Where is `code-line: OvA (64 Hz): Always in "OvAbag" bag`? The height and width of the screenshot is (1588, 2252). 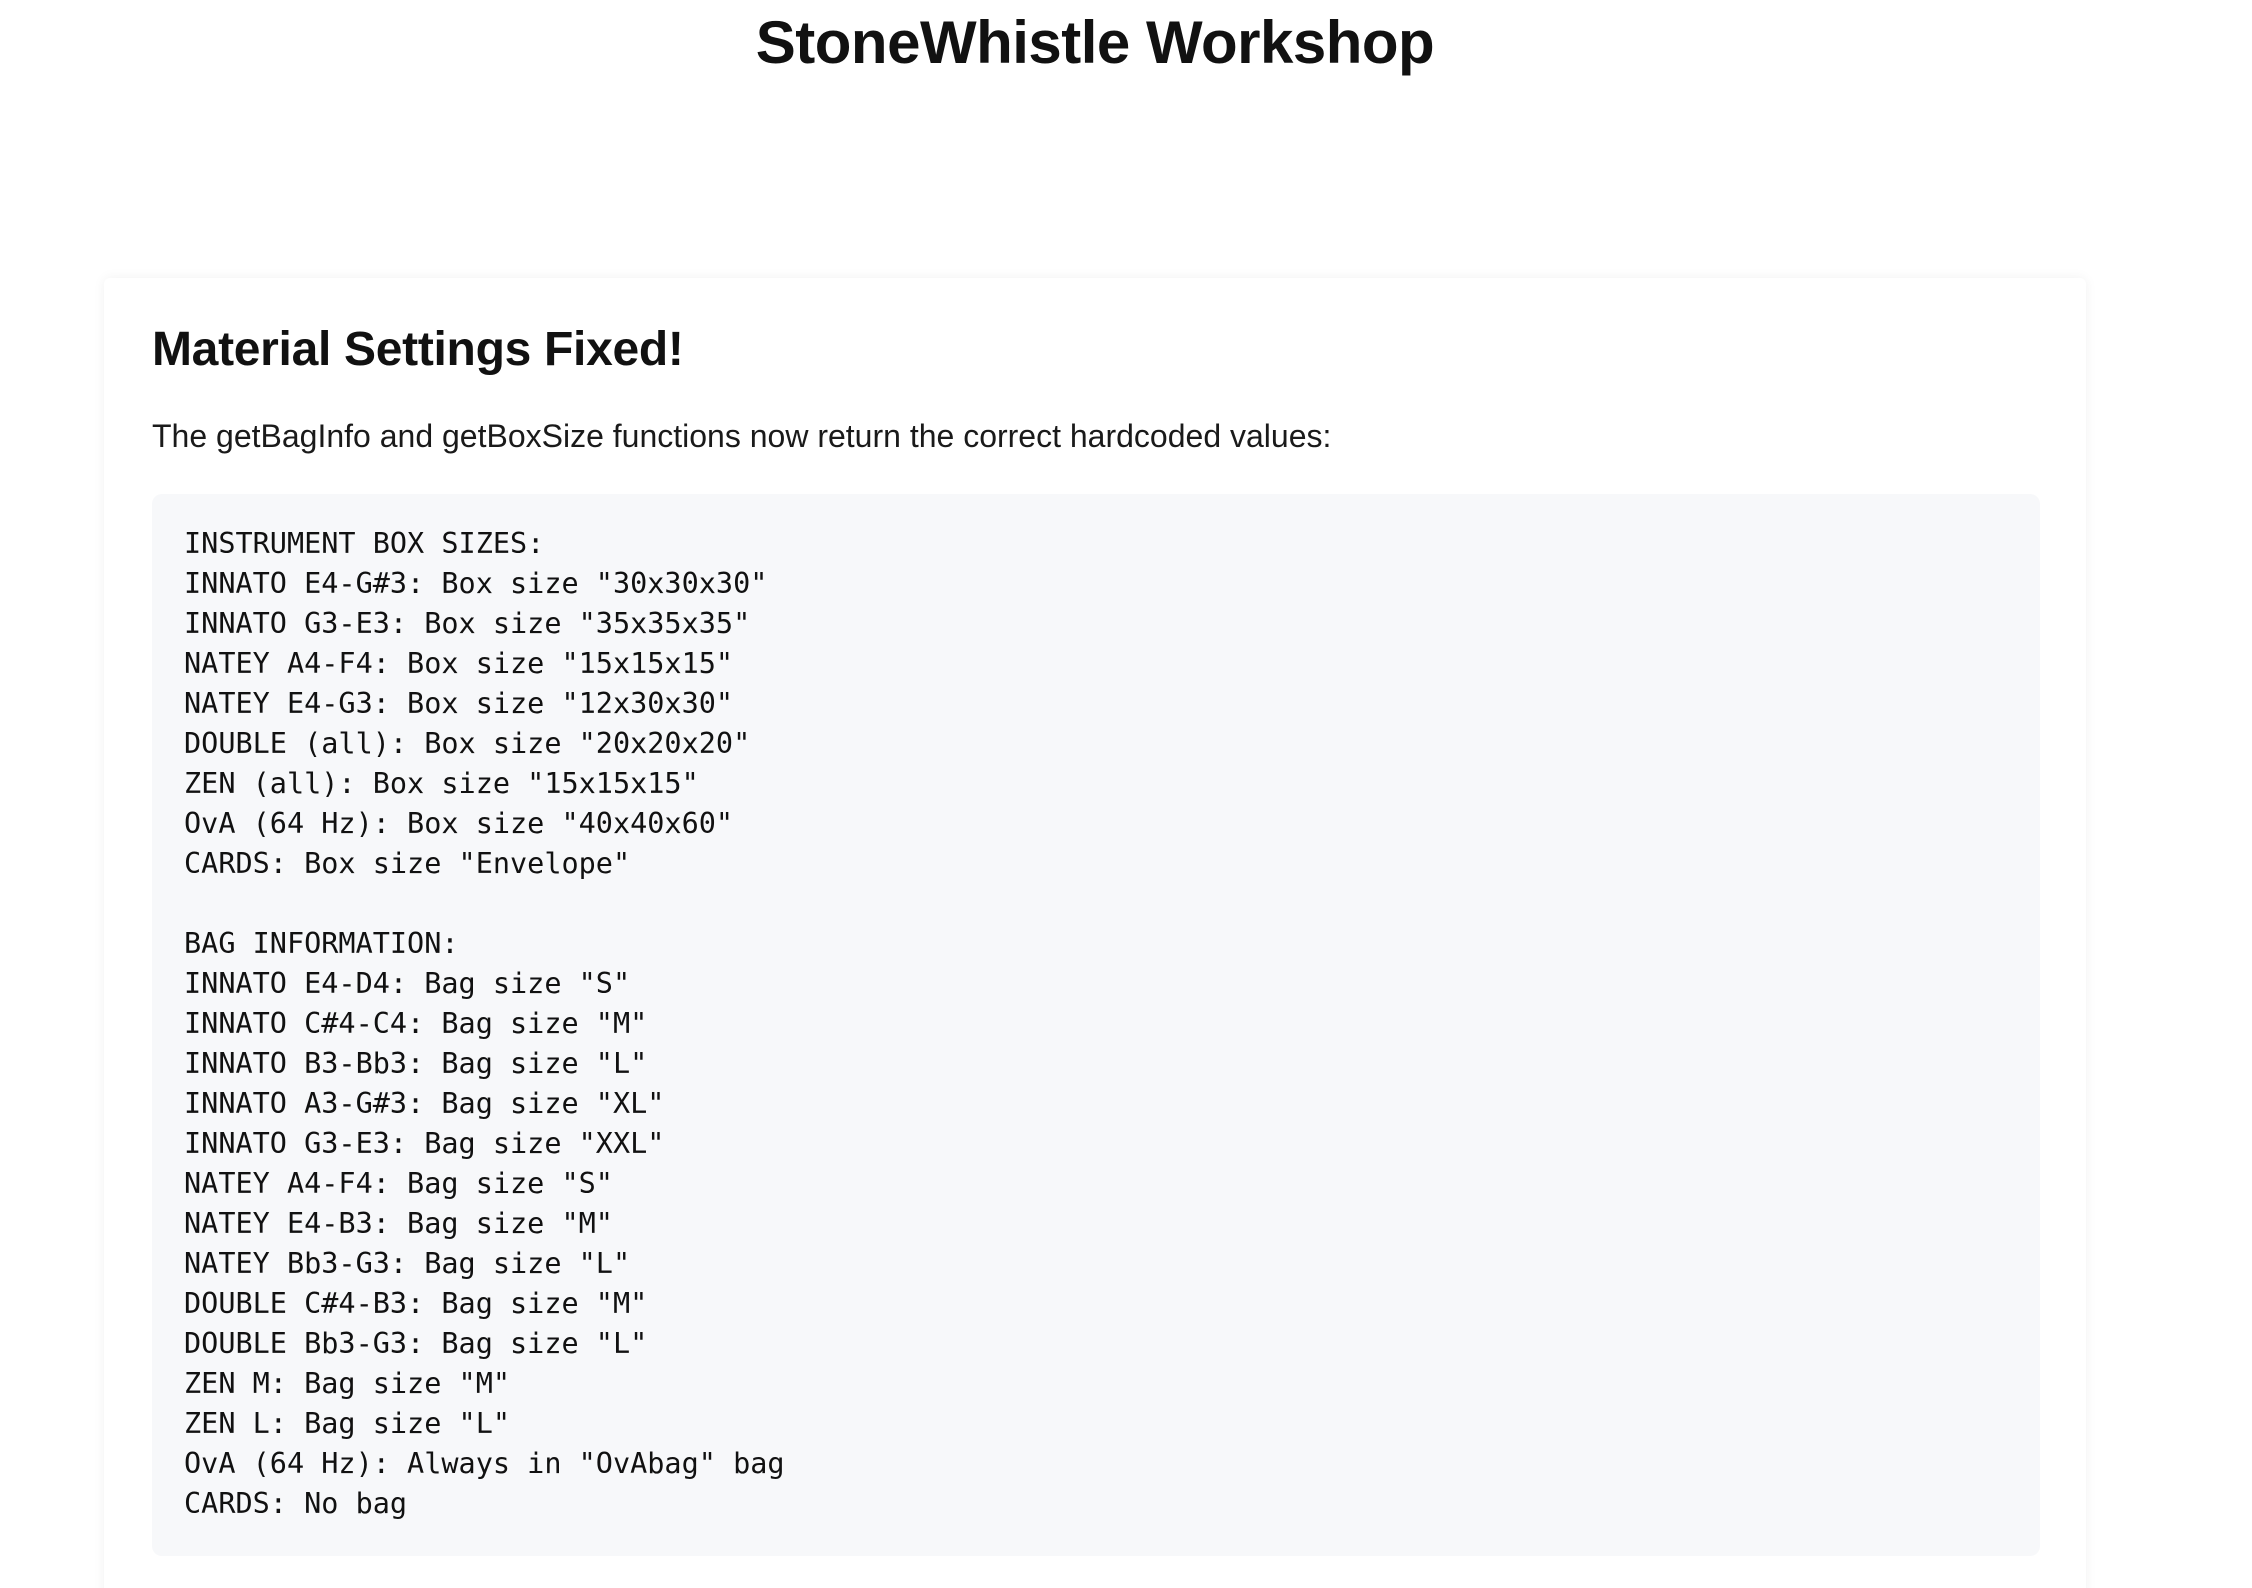 code-line: OvA (64 Hz): Always in "OvAbag" bag is located at coordinates (484, 1463).